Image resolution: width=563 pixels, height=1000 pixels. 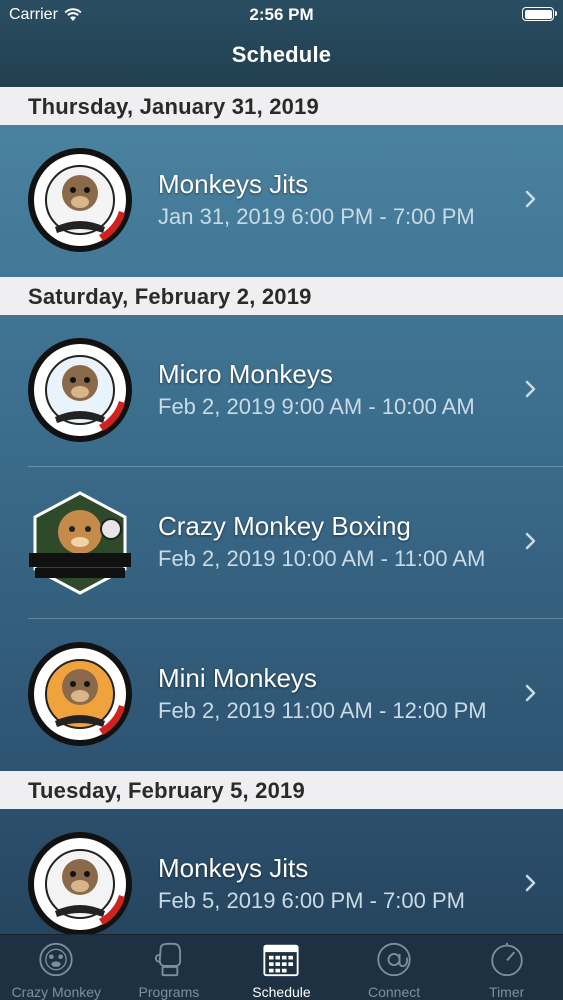 I want to click on at-sign-icon, so click(x=394, y=959).